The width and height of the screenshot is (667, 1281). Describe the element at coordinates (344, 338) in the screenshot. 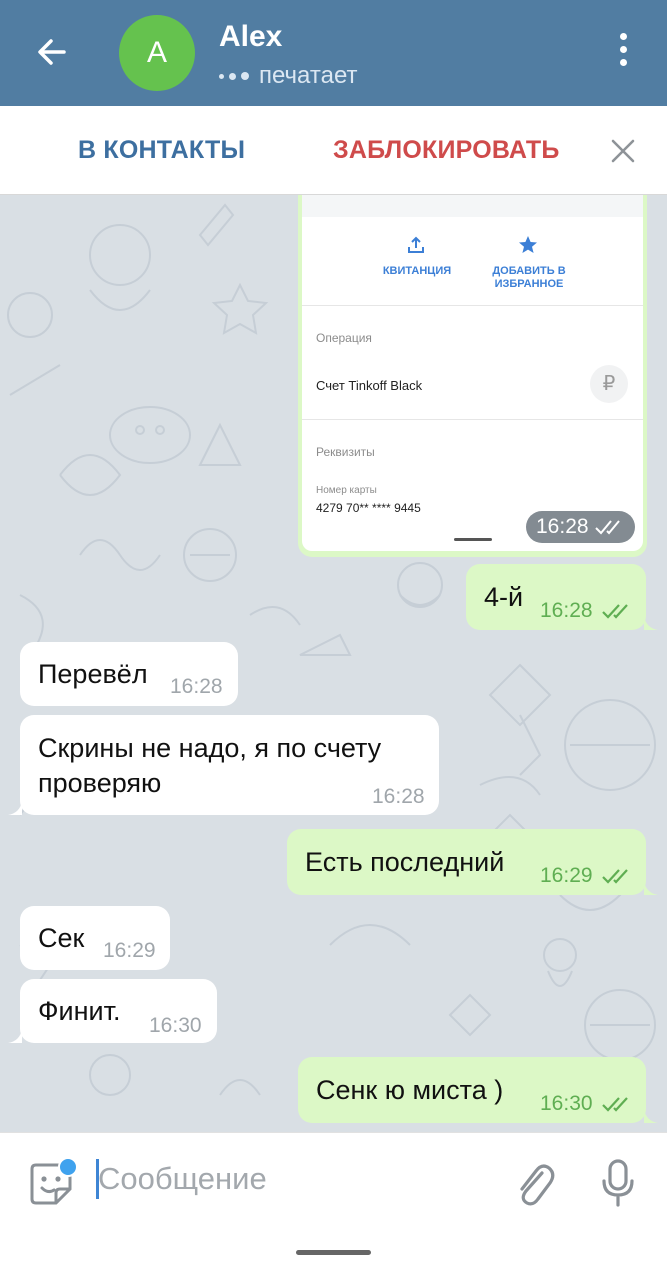

I see `operation-label: Операция` at that location.